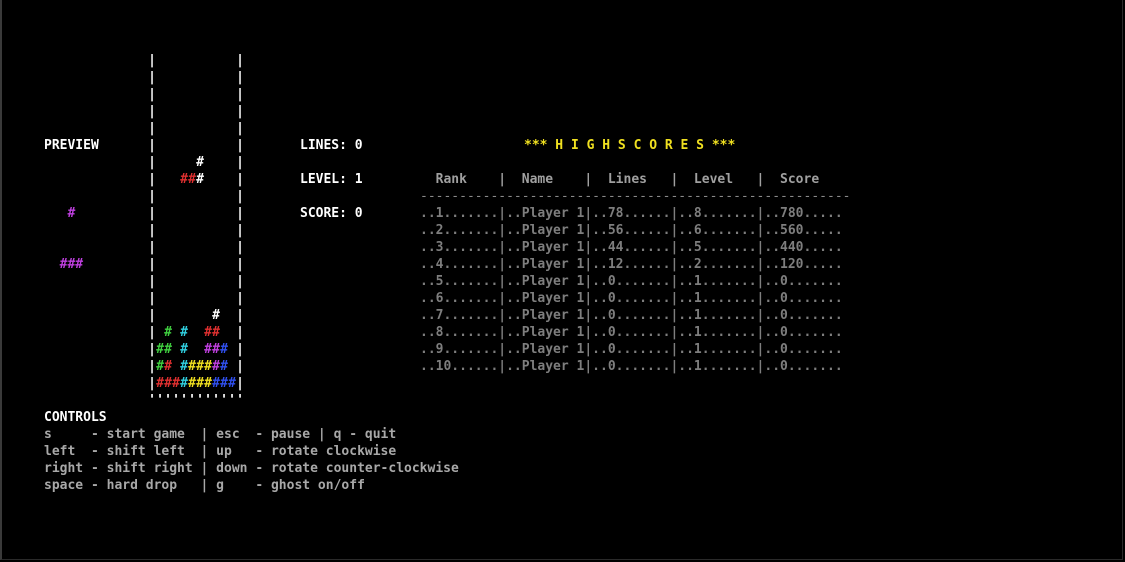  I want to click on score-display: SCORE: 0, so click(331, 213).